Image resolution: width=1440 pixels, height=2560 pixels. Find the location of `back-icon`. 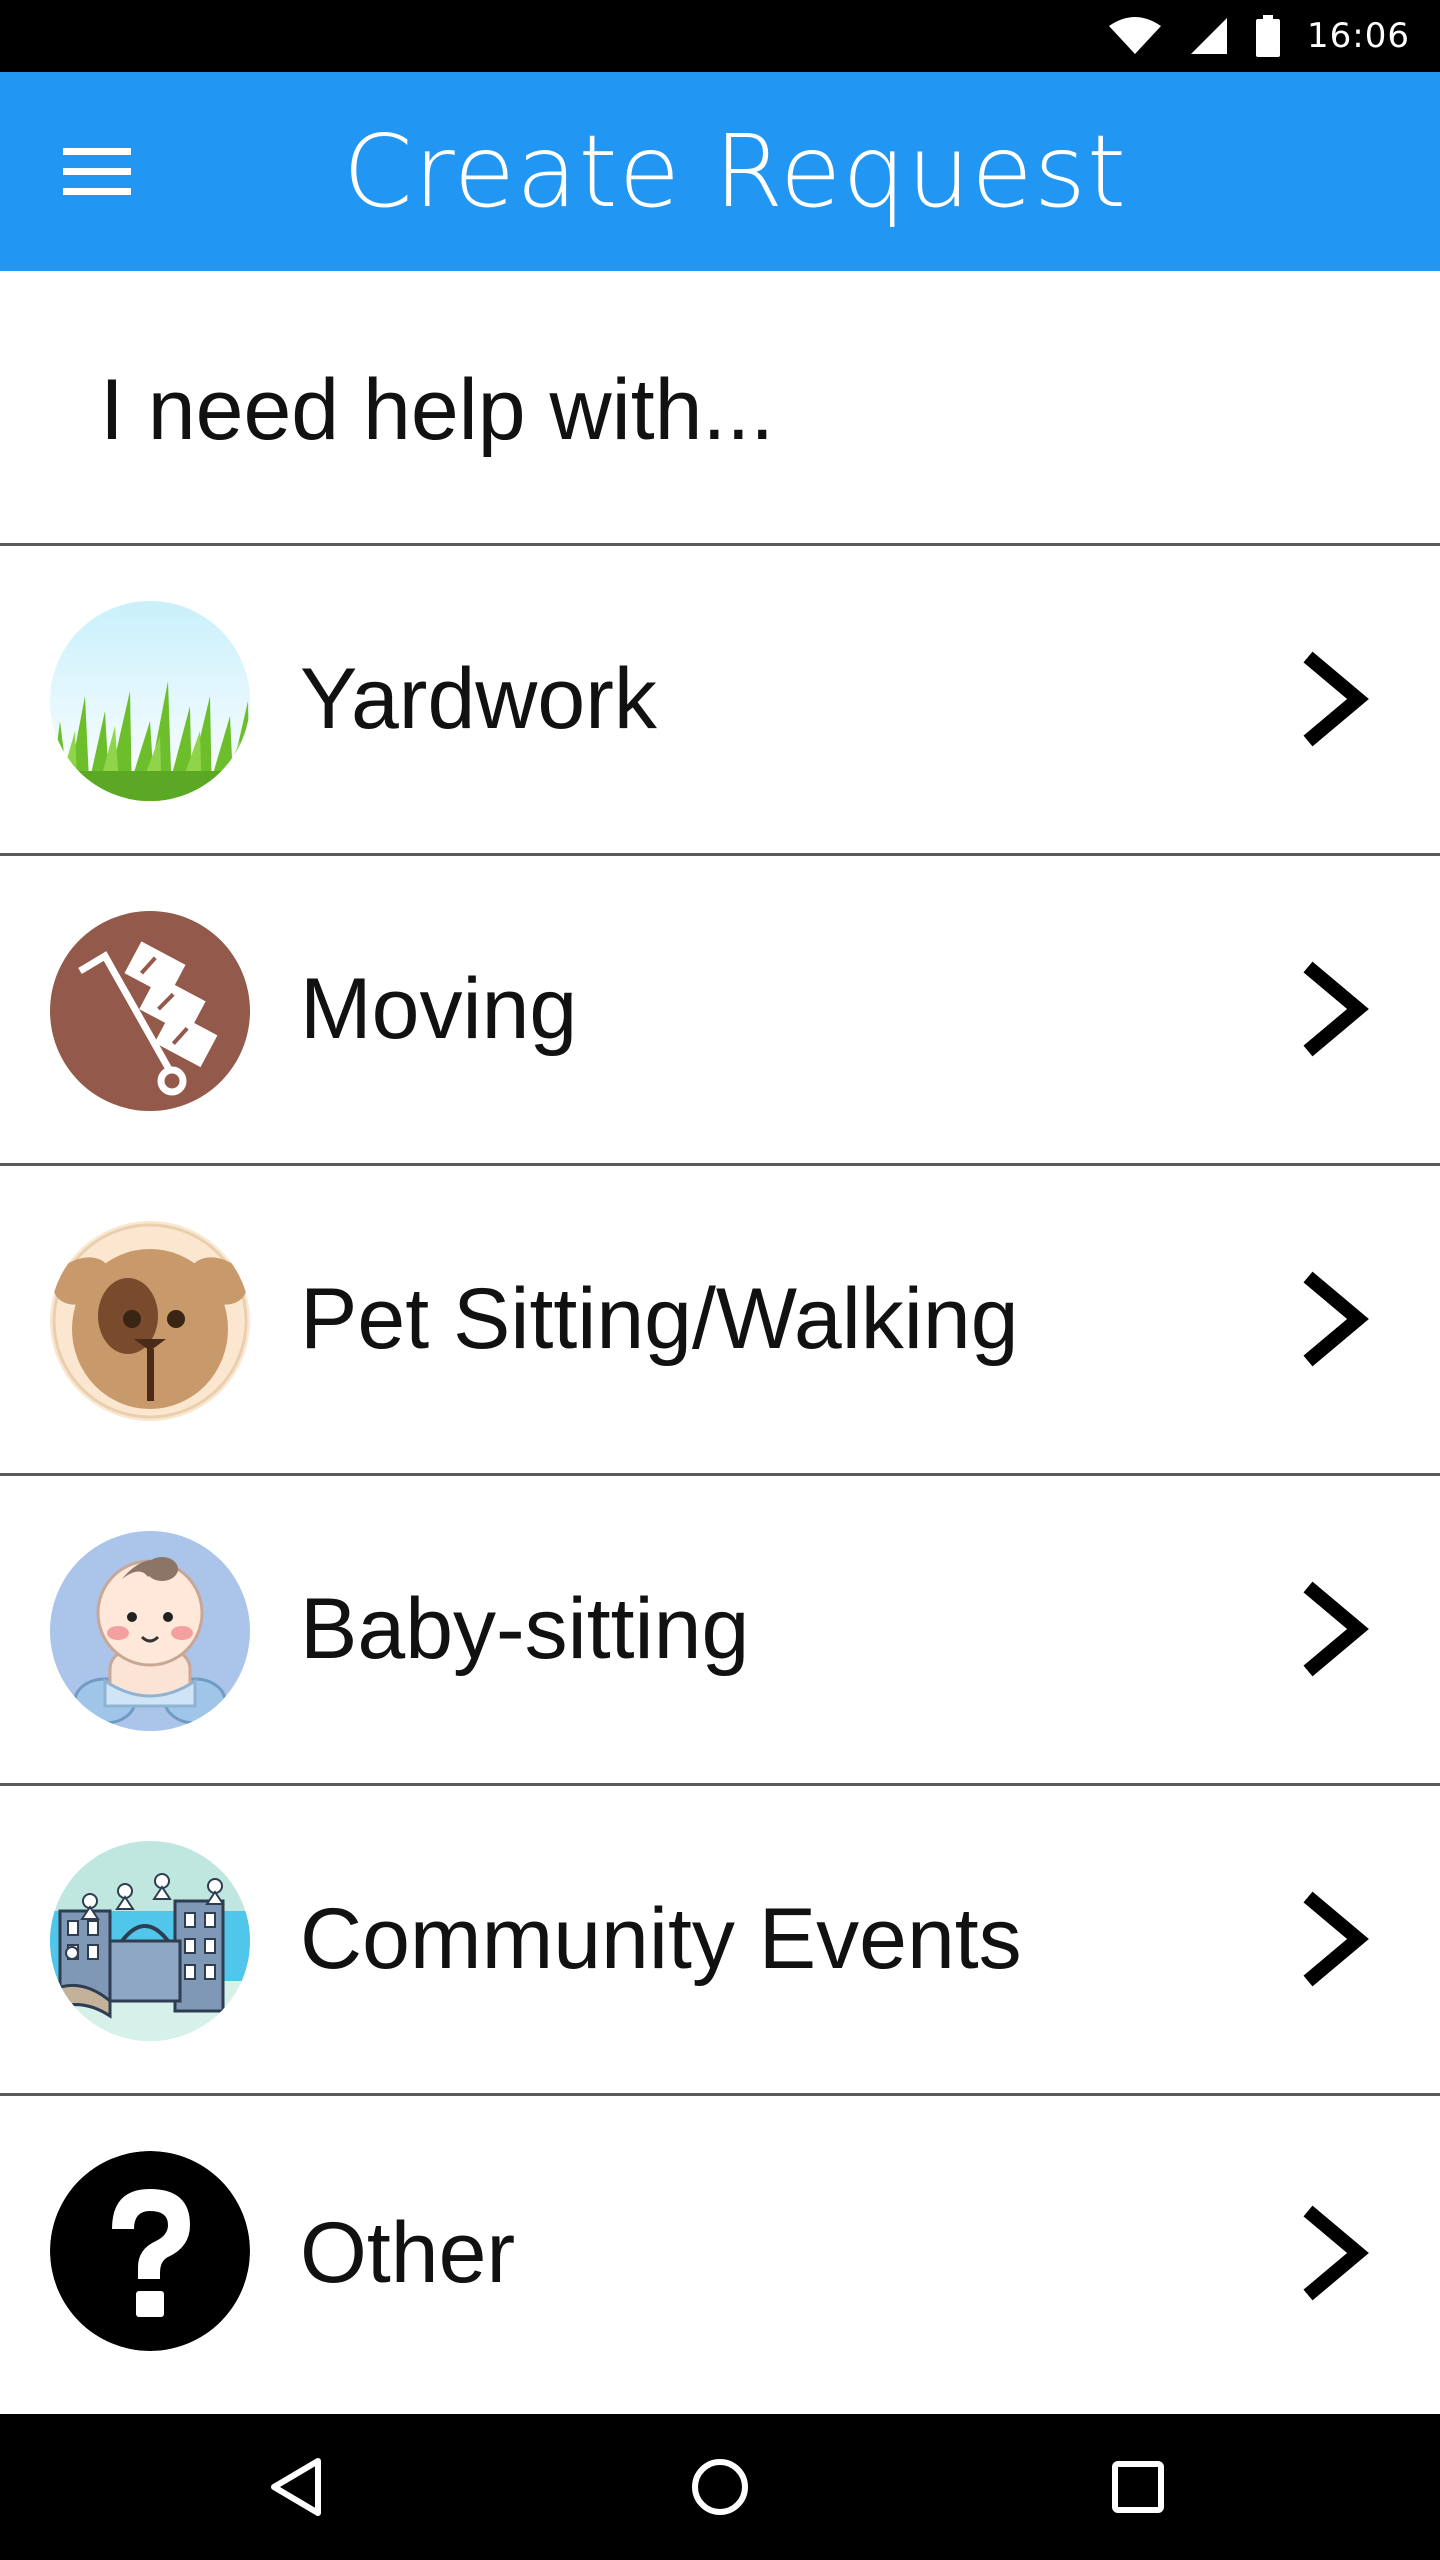

back-icon is located at coordinates (296, 2487).